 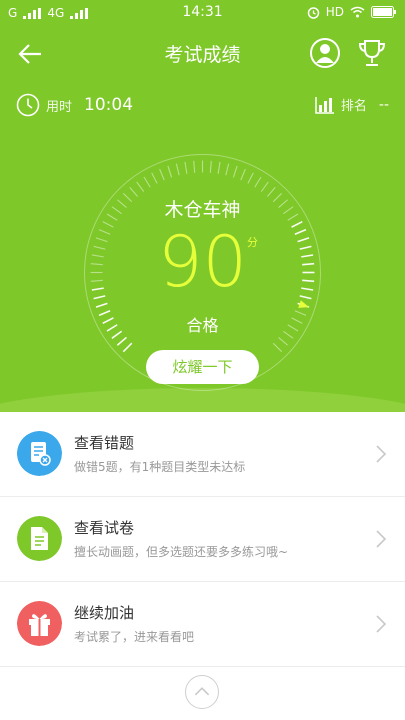 What do you see at coordinates (202, 13) in the screenshot?
I see `status-bar: G 4G 14:31 HD` at bounding box center [202, 13].